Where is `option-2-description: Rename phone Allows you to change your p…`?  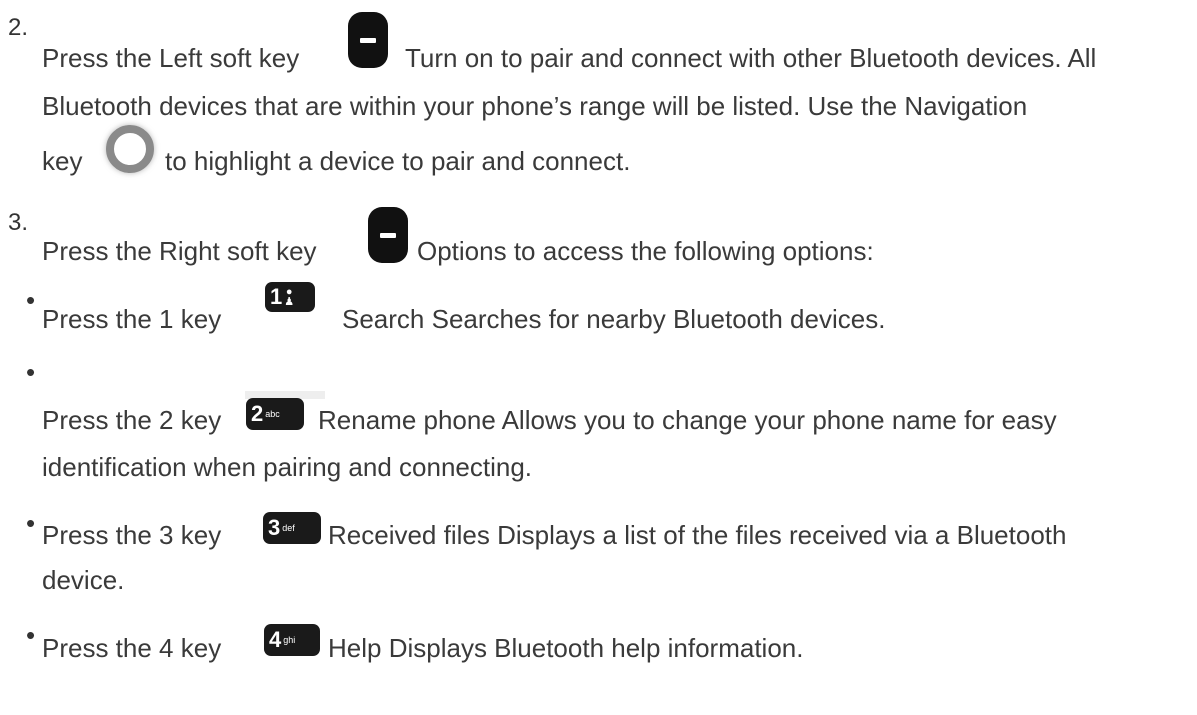
option-2-description: Rename phone Allows you to change your p… is located at coordinates (687, 420).